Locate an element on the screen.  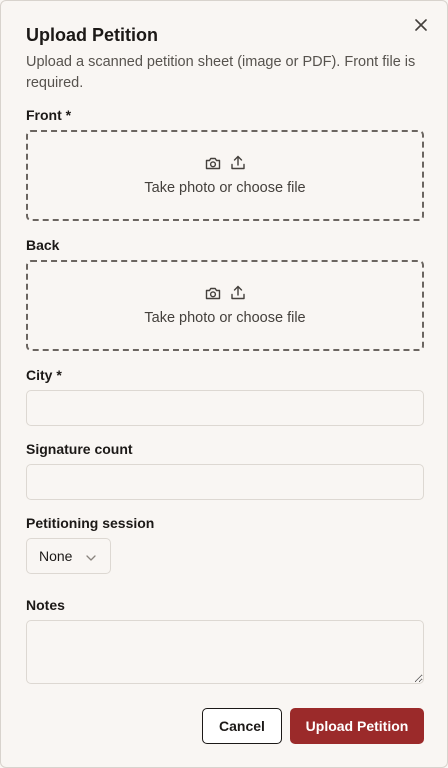
petitioning-session-label: Petitioning session is located at coordinates (90, 523).